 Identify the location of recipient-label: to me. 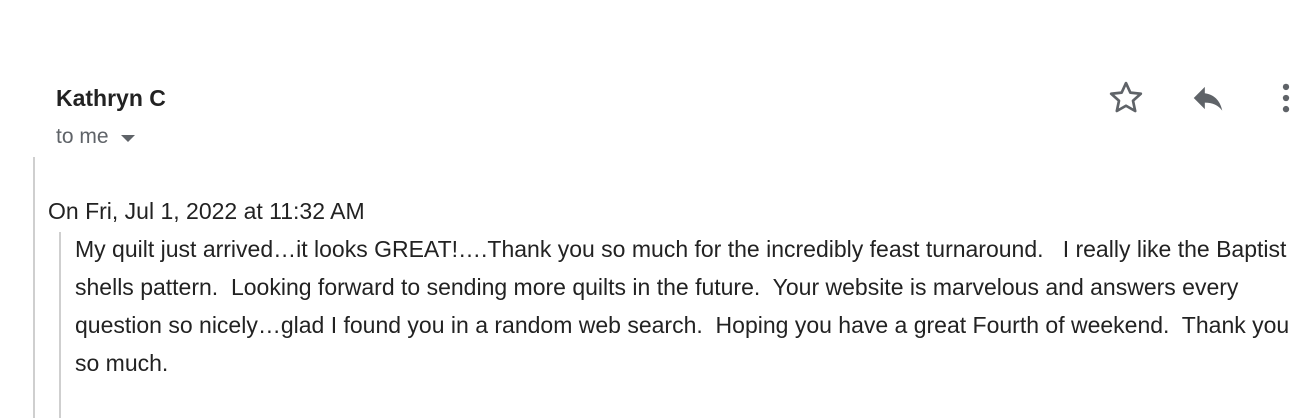
(82, 136).